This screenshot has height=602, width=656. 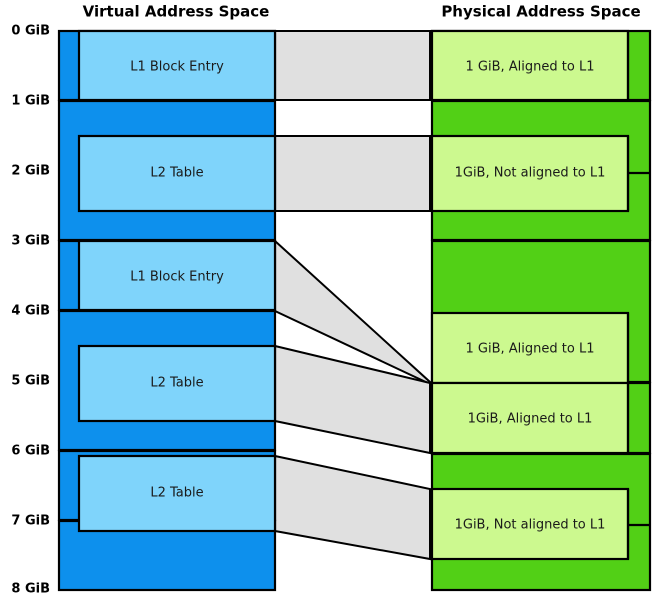 I want to click on physical-frame-aligned-2: 1 GiB, Aligned to L1, so click(x=530, y=348).